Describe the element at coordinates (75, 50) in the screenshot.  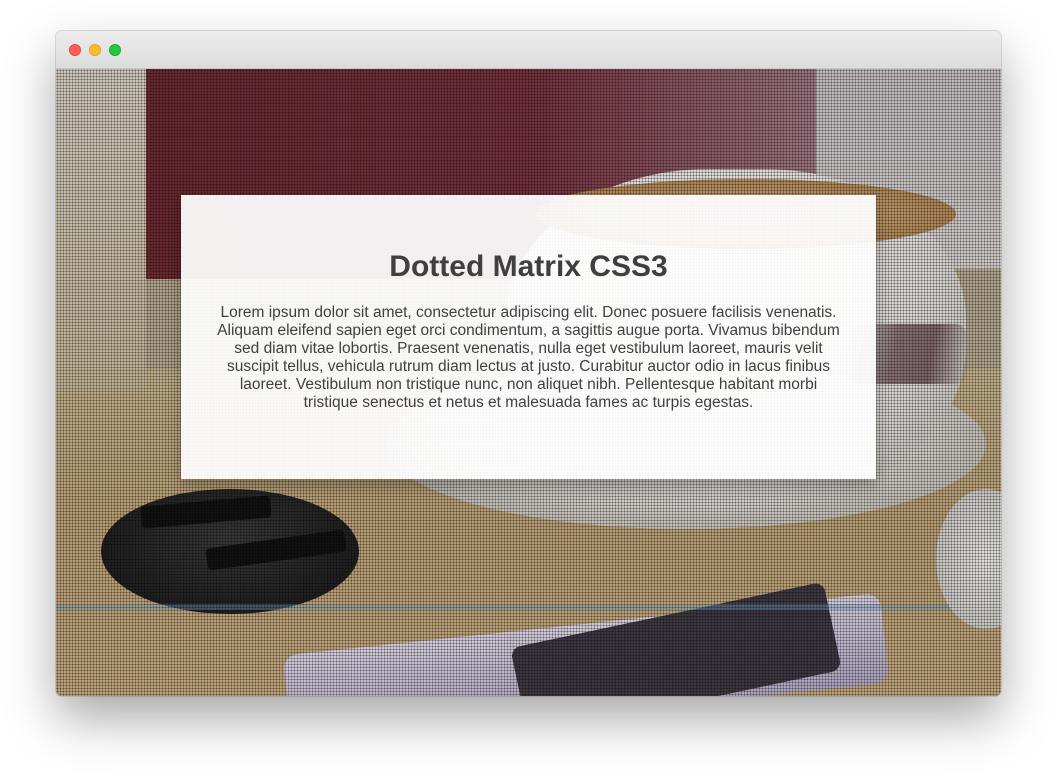
I see `close-window-button` at that location.